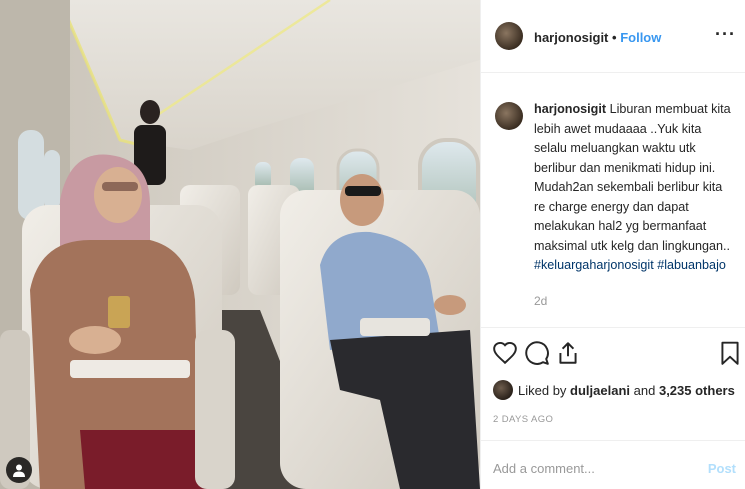  Describe the element at coordinates (523, 419) in the screenshot. I see `post-date: 2 DAYS AGO` at that location.